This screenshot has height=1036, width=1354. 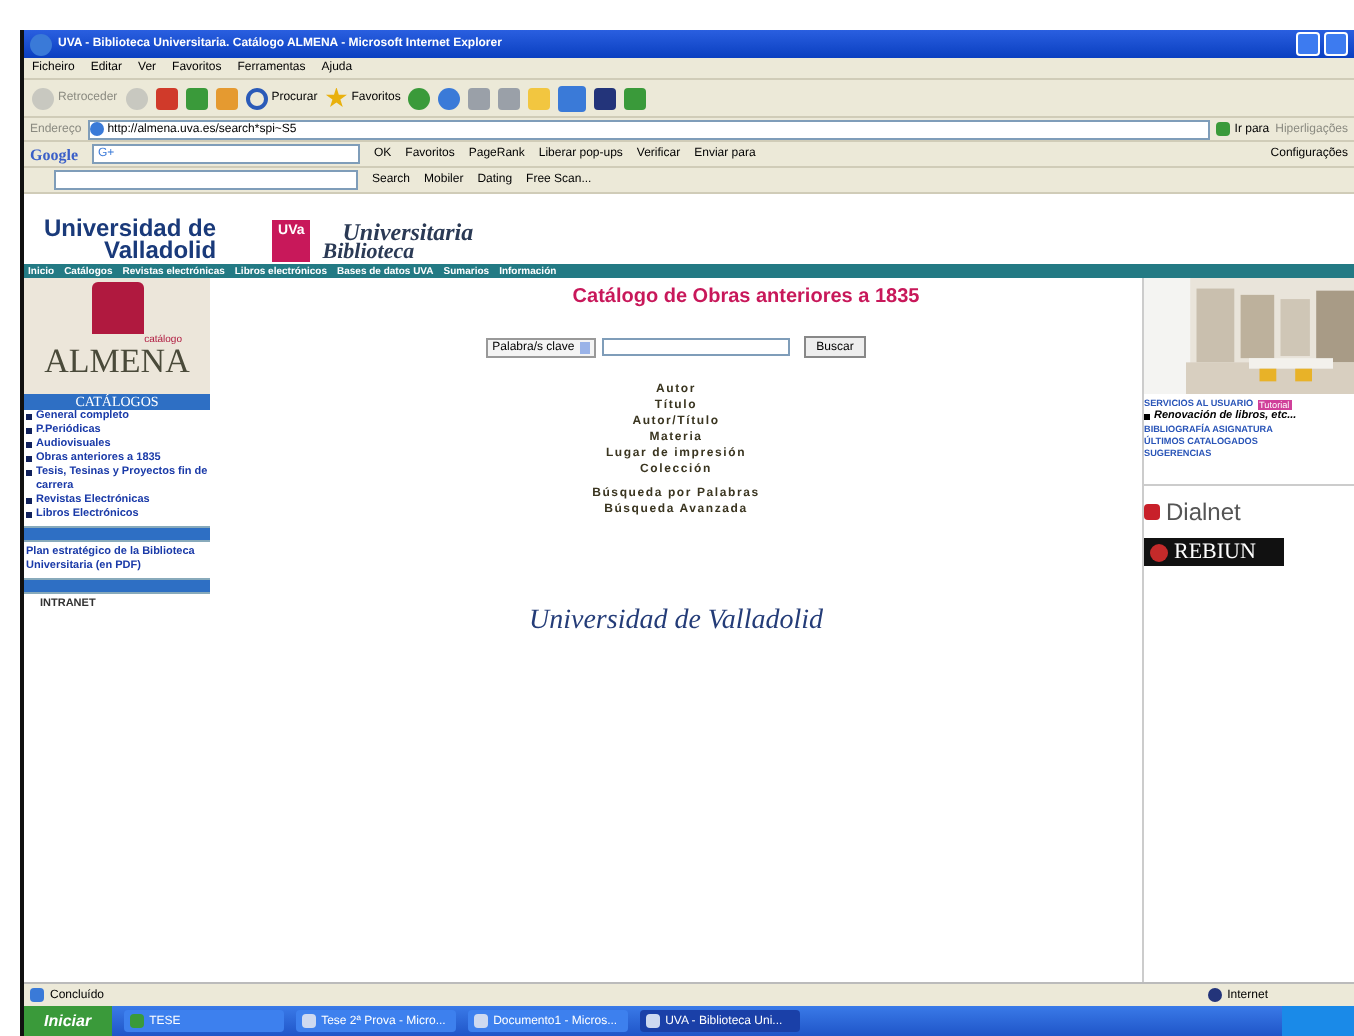 I want to click on library-title: Biblioteca, so click(x=368, y=252).